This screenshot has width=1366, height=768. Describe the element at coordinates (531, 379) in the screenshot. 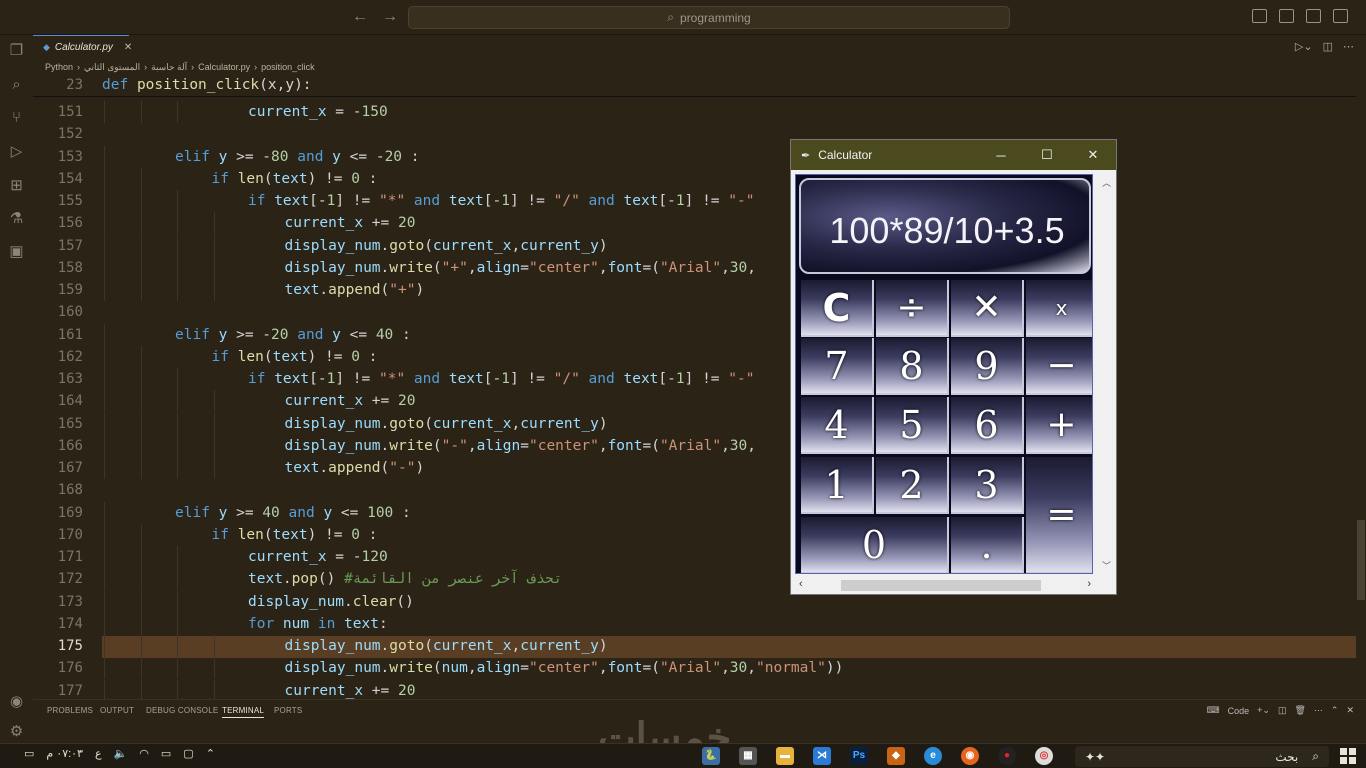

I see `token: ] !=` at that location.